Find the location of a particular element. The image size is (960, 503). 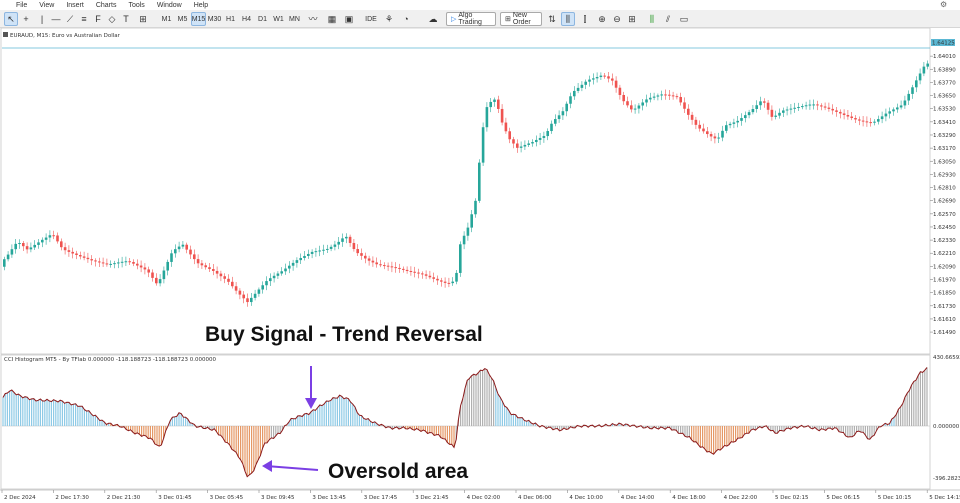

horizontal-line-icon: — is located at coordinates (56, 19).